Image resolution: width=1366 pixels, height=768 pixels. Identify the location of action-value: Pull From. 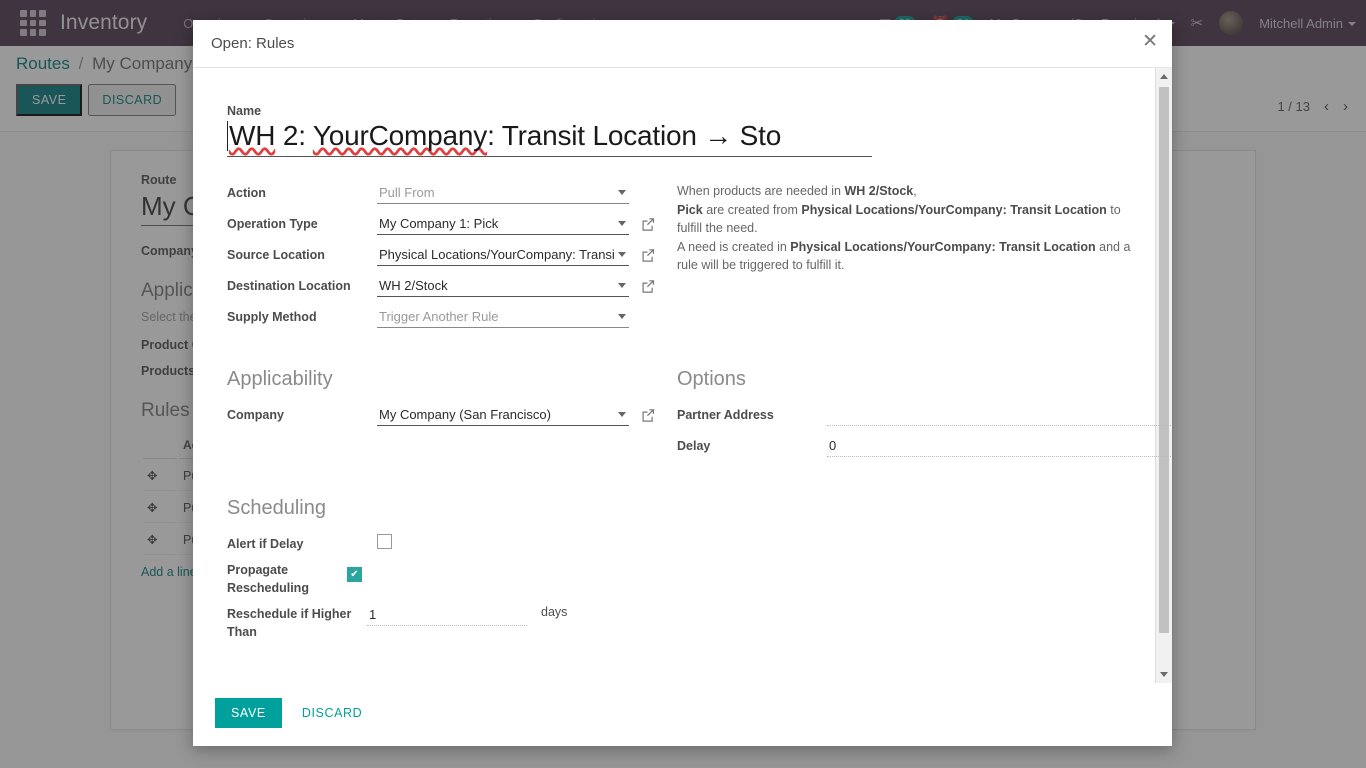
(503, 193).